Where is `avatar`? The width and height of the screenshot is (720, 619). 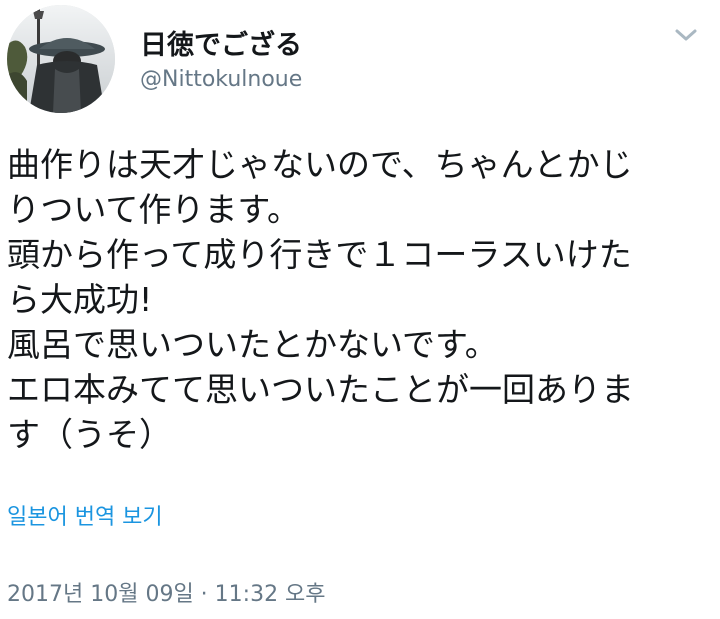
avatar is located at coordinates (61, 59).